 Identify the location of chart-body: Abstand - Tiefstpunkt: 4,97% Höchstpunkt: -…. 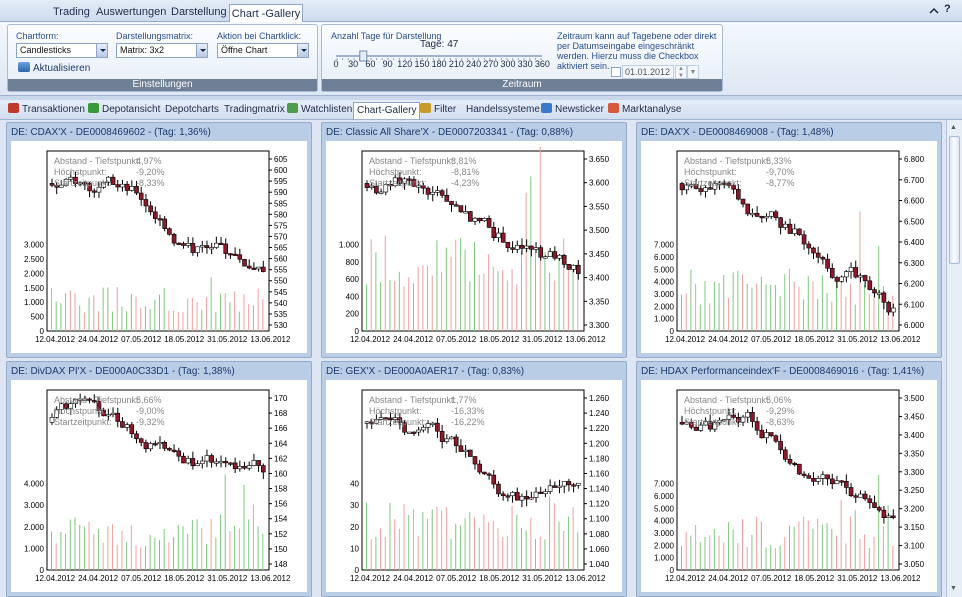
(159, 247).